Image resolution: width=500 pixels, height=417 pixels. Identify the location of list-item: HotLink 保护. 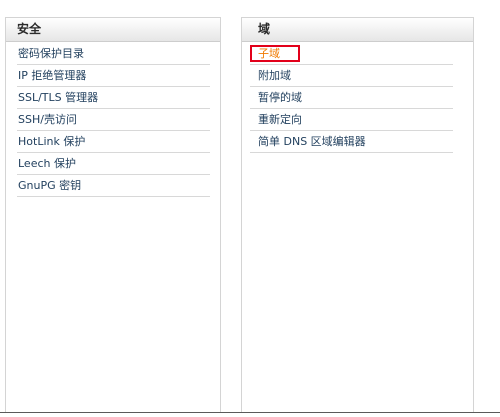
(113, 142).